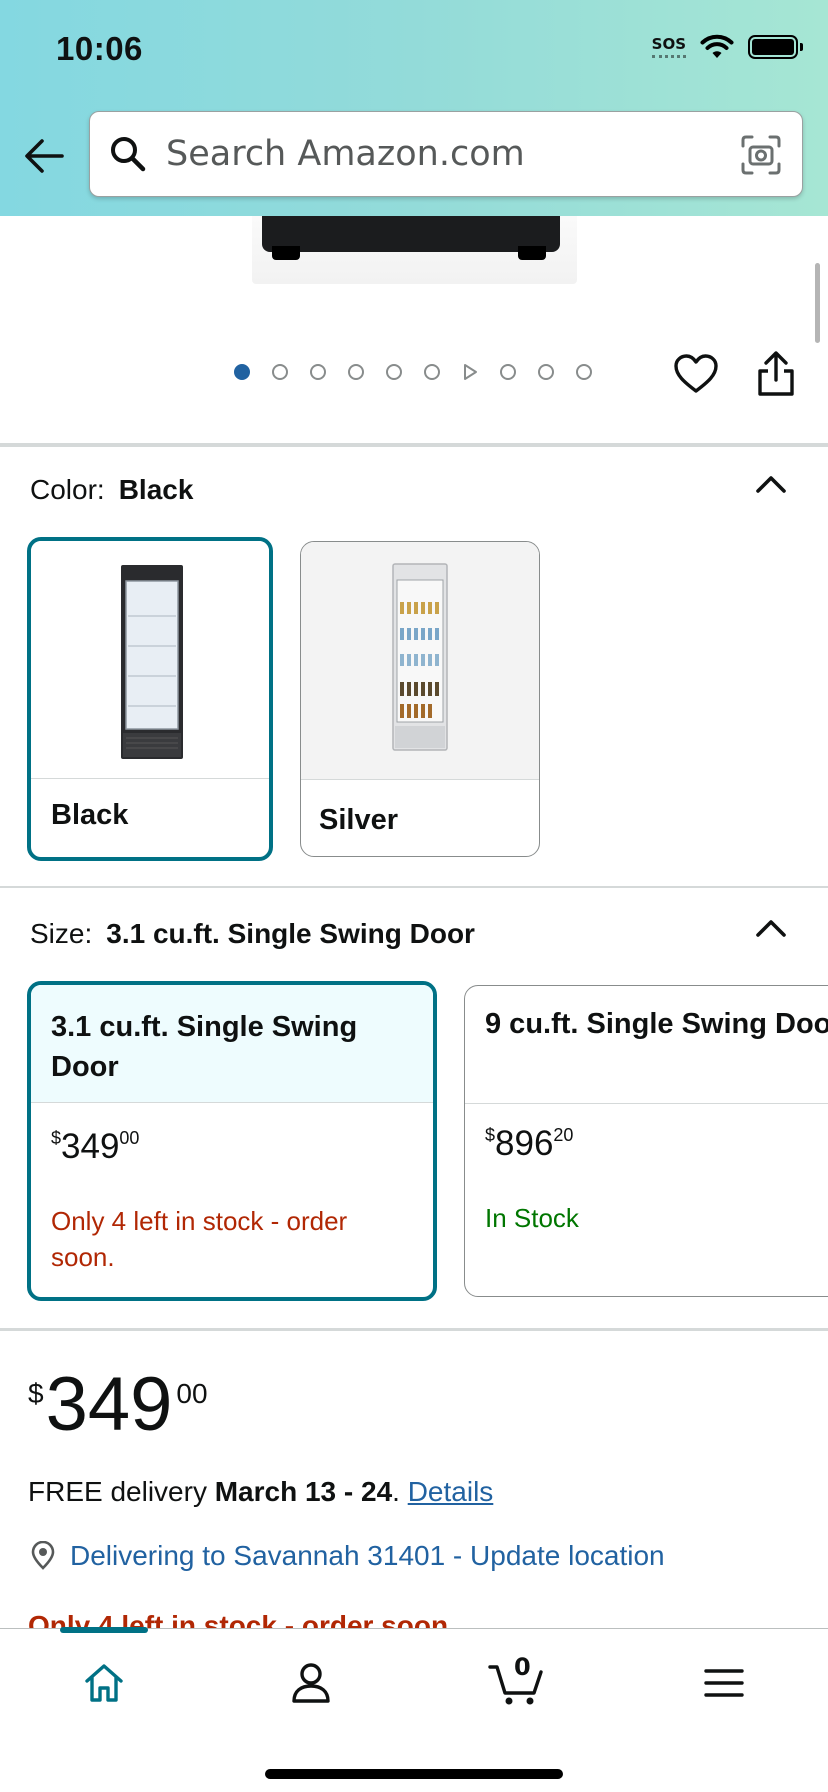  Describe the element at coordinates (95, 1146) in the screenshot. I see `size-option-price: $34900` at that location.